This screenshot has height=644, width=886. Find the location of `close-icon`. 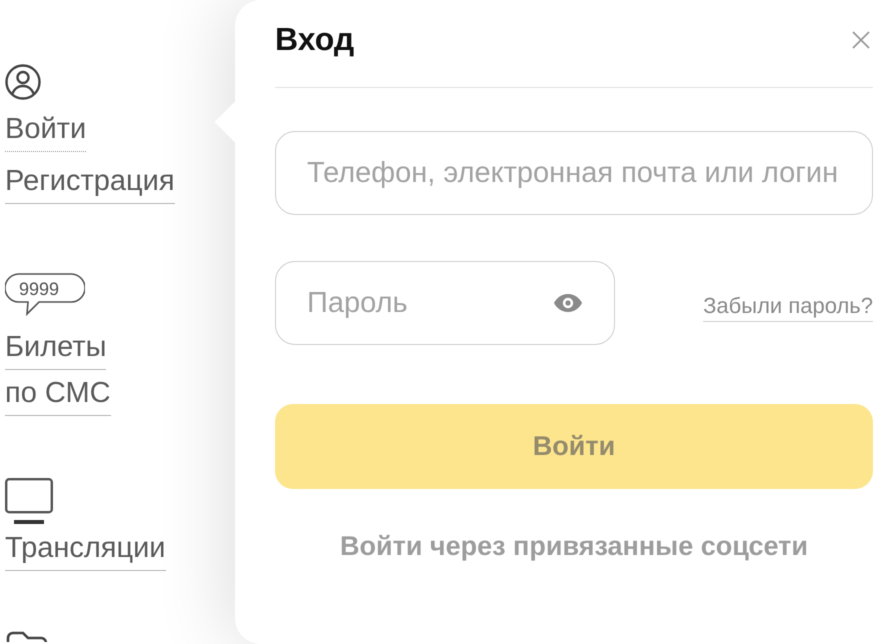

close-icon is located at coordinates (861, 40).